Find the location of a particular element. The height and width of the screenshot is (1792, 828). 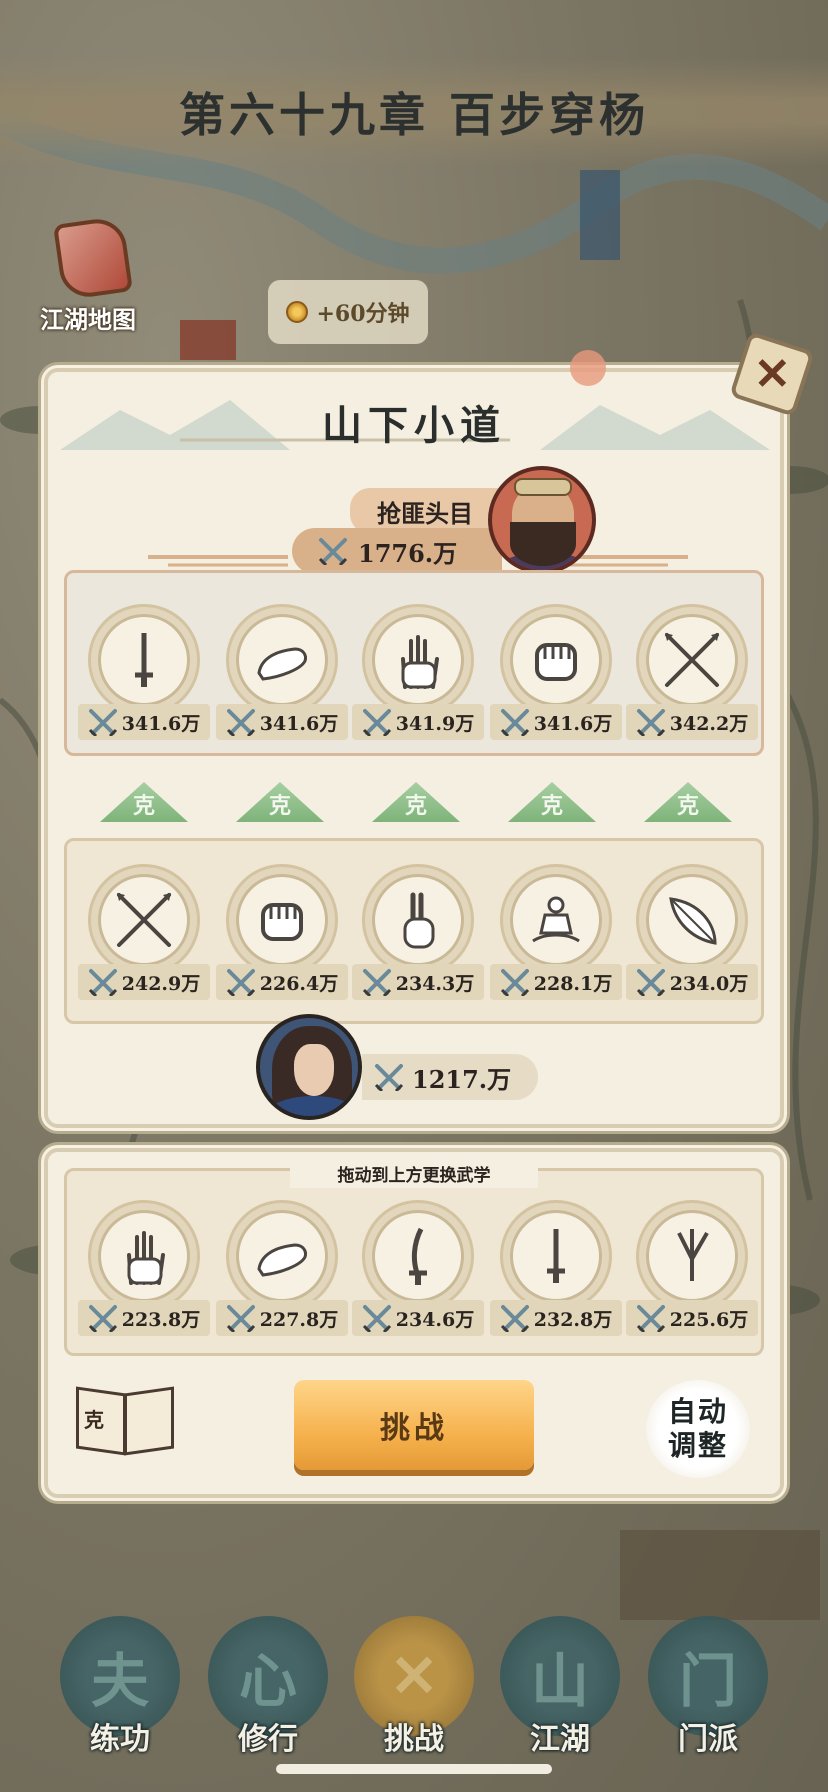

skill-power-value: 226.4万 is located at coordinates (299, 983).